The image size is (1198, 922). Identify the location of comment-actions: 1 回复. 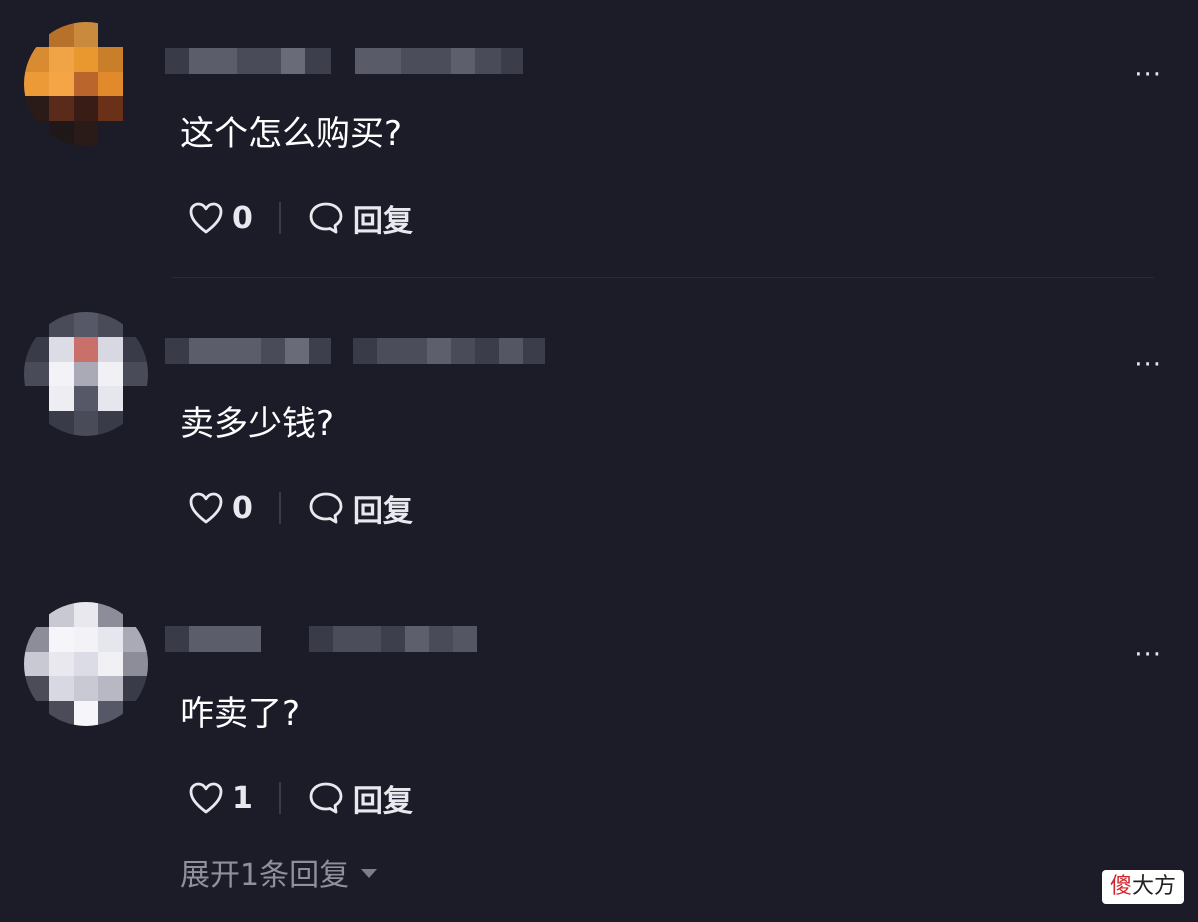
(300, 798).